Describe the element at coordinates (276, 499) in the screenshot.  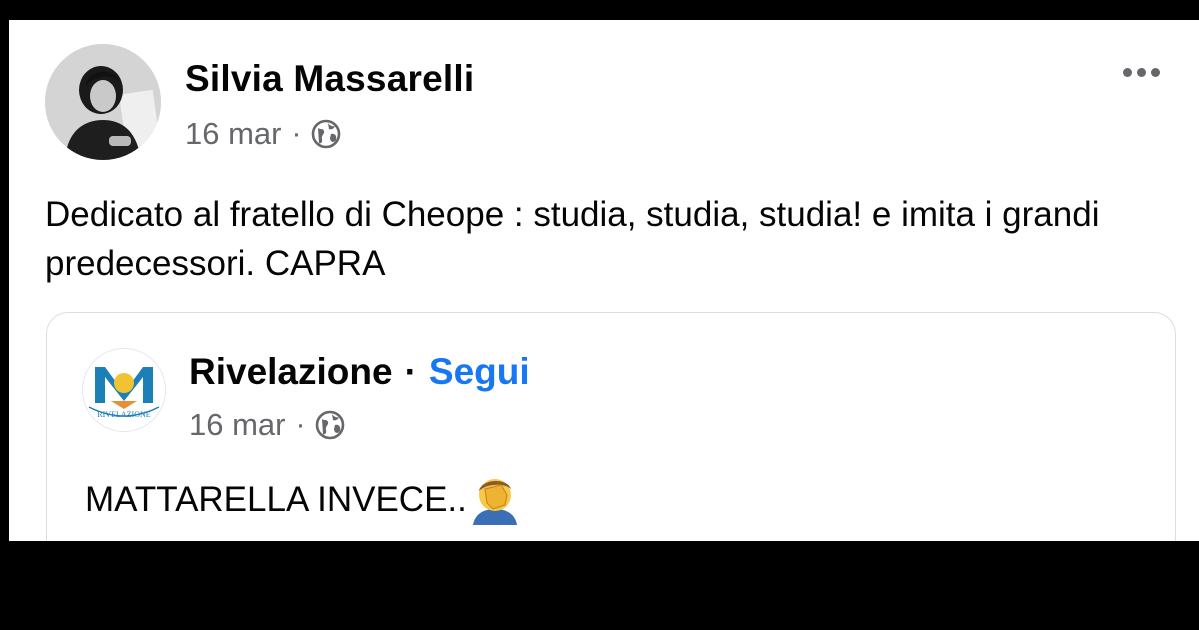
I see `shared-post-text-content: MATTARELLA INVECE..` at that location.